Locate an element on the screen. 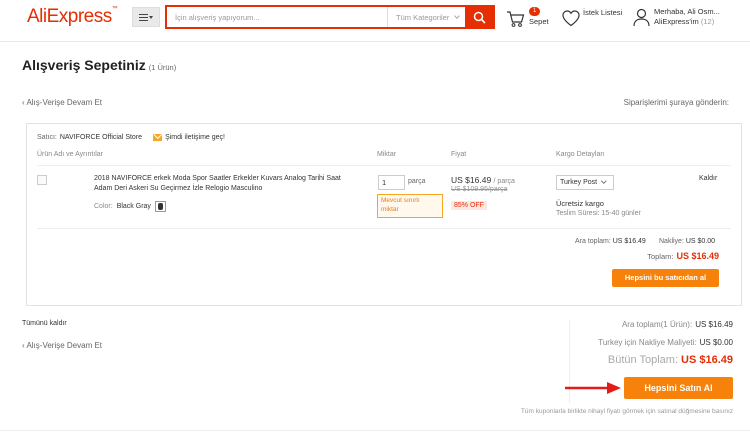  seller-store-link: NAVIFORCE Official Store is located at coordinates (101, 137).